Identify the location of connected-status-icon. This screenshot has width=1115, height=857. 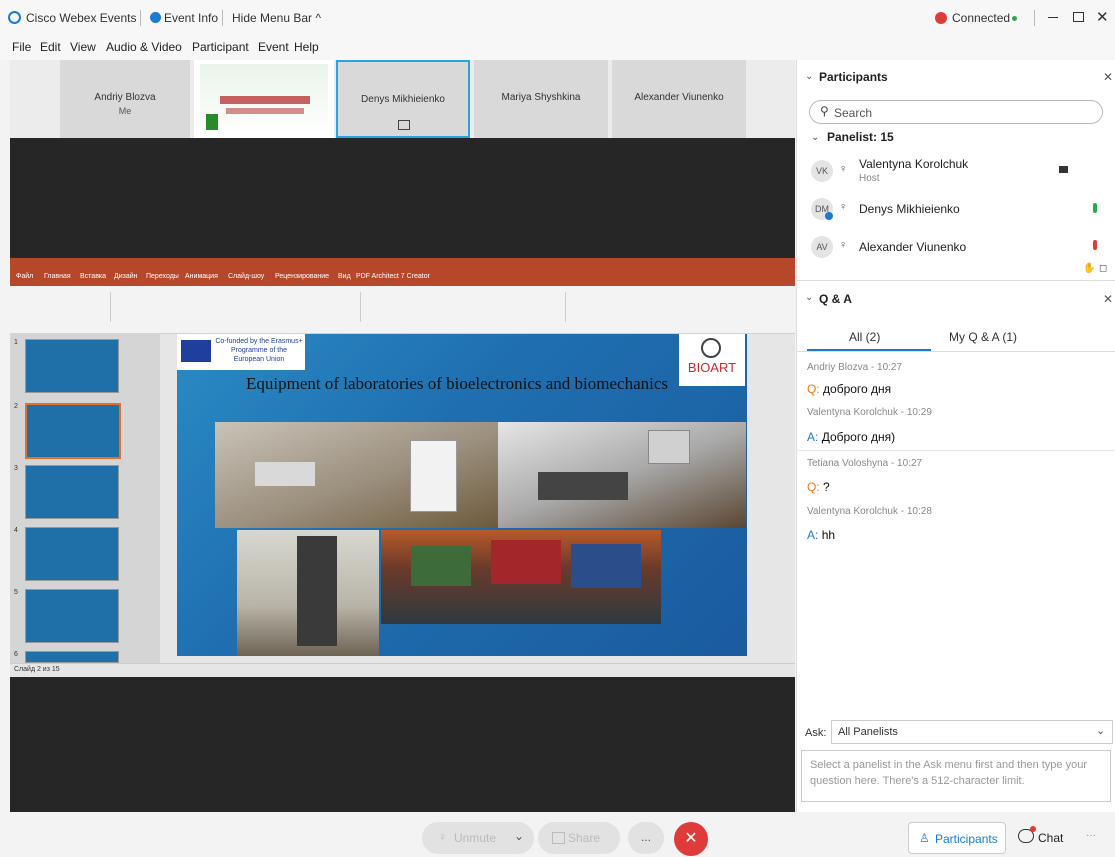
(941, 18).